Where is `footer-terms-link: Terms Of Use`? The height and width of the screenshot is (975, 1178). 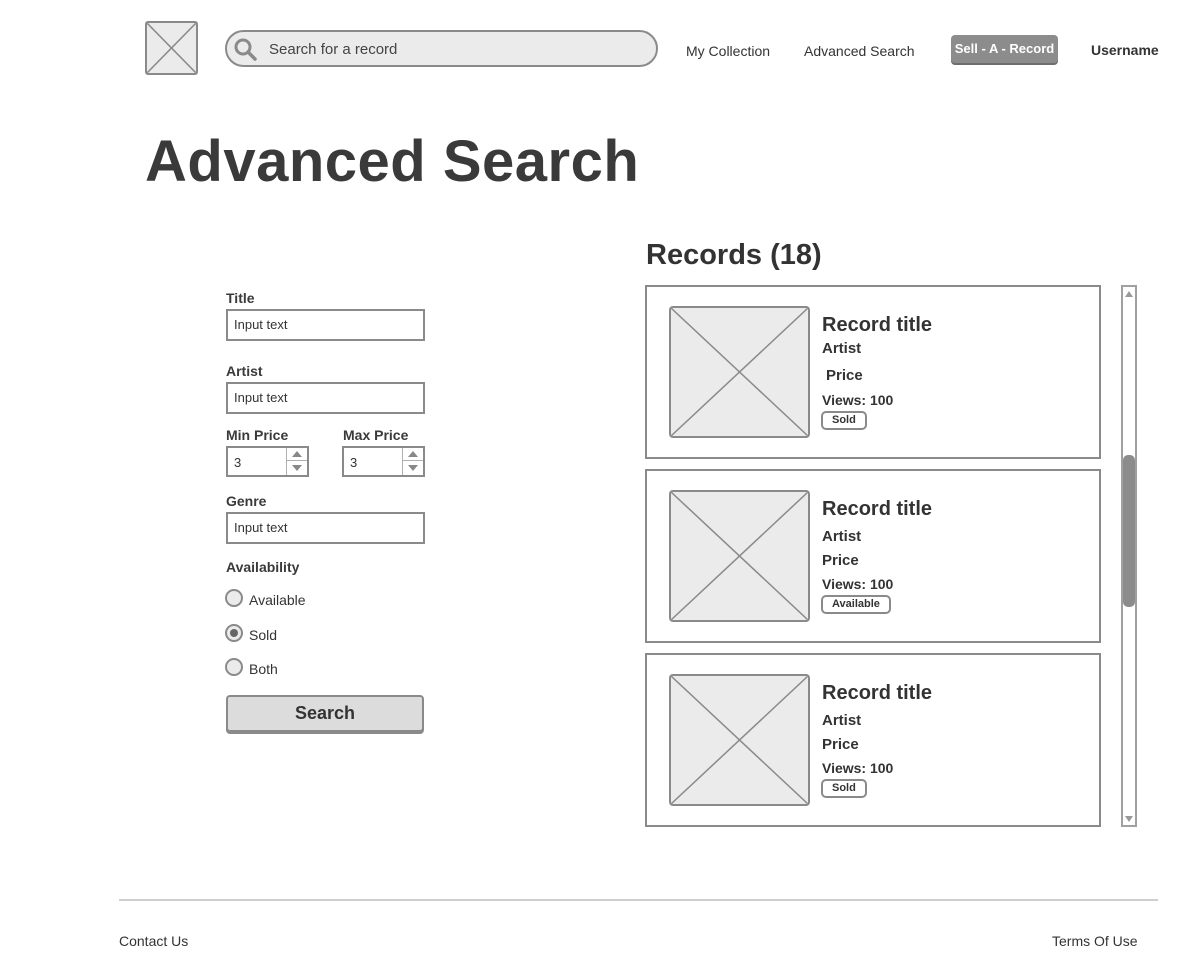
footer-terms-link: Terms Of Use is located at coordinates (1095, 941).